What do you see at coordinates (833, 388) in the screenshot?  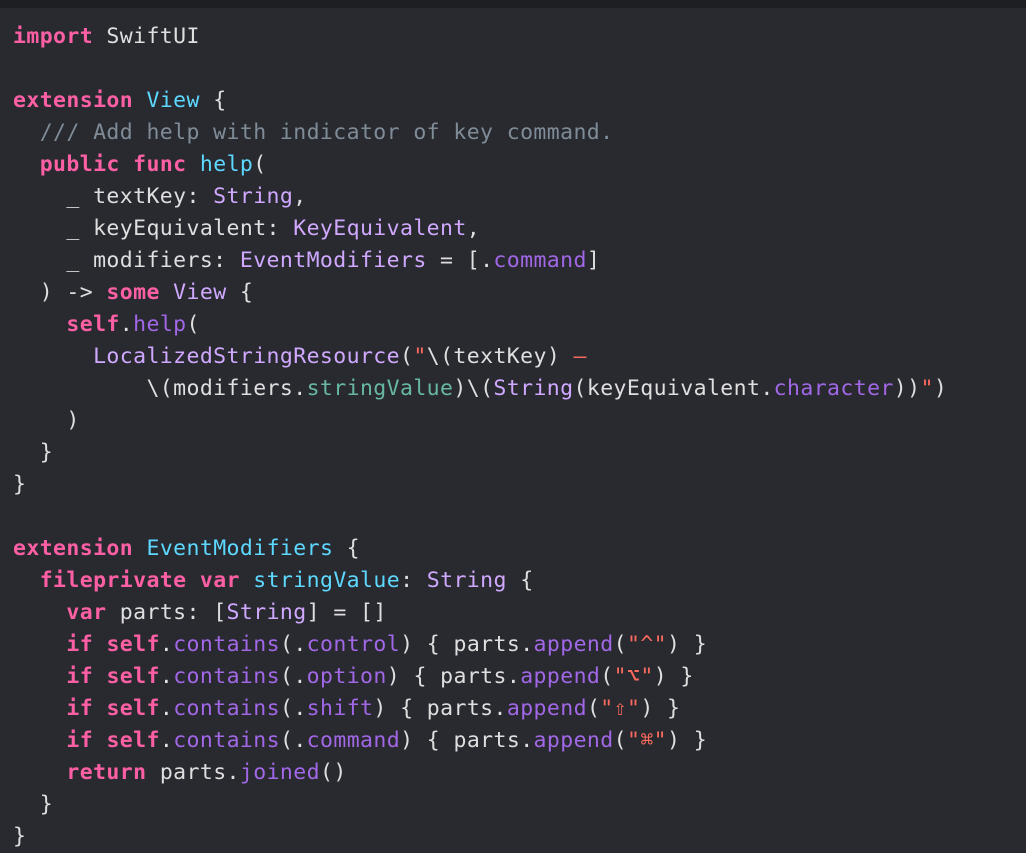 I see `function-token: character` at bounding box center [833, 388].